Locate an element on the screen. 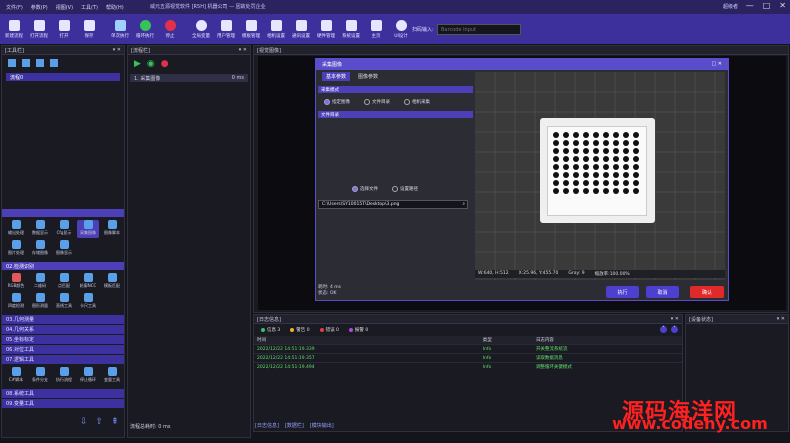 Image resolution: width=790 pixels, height=443 pixels. section-logic: 07.逻辑工具 is located at coordinates (63, 359).